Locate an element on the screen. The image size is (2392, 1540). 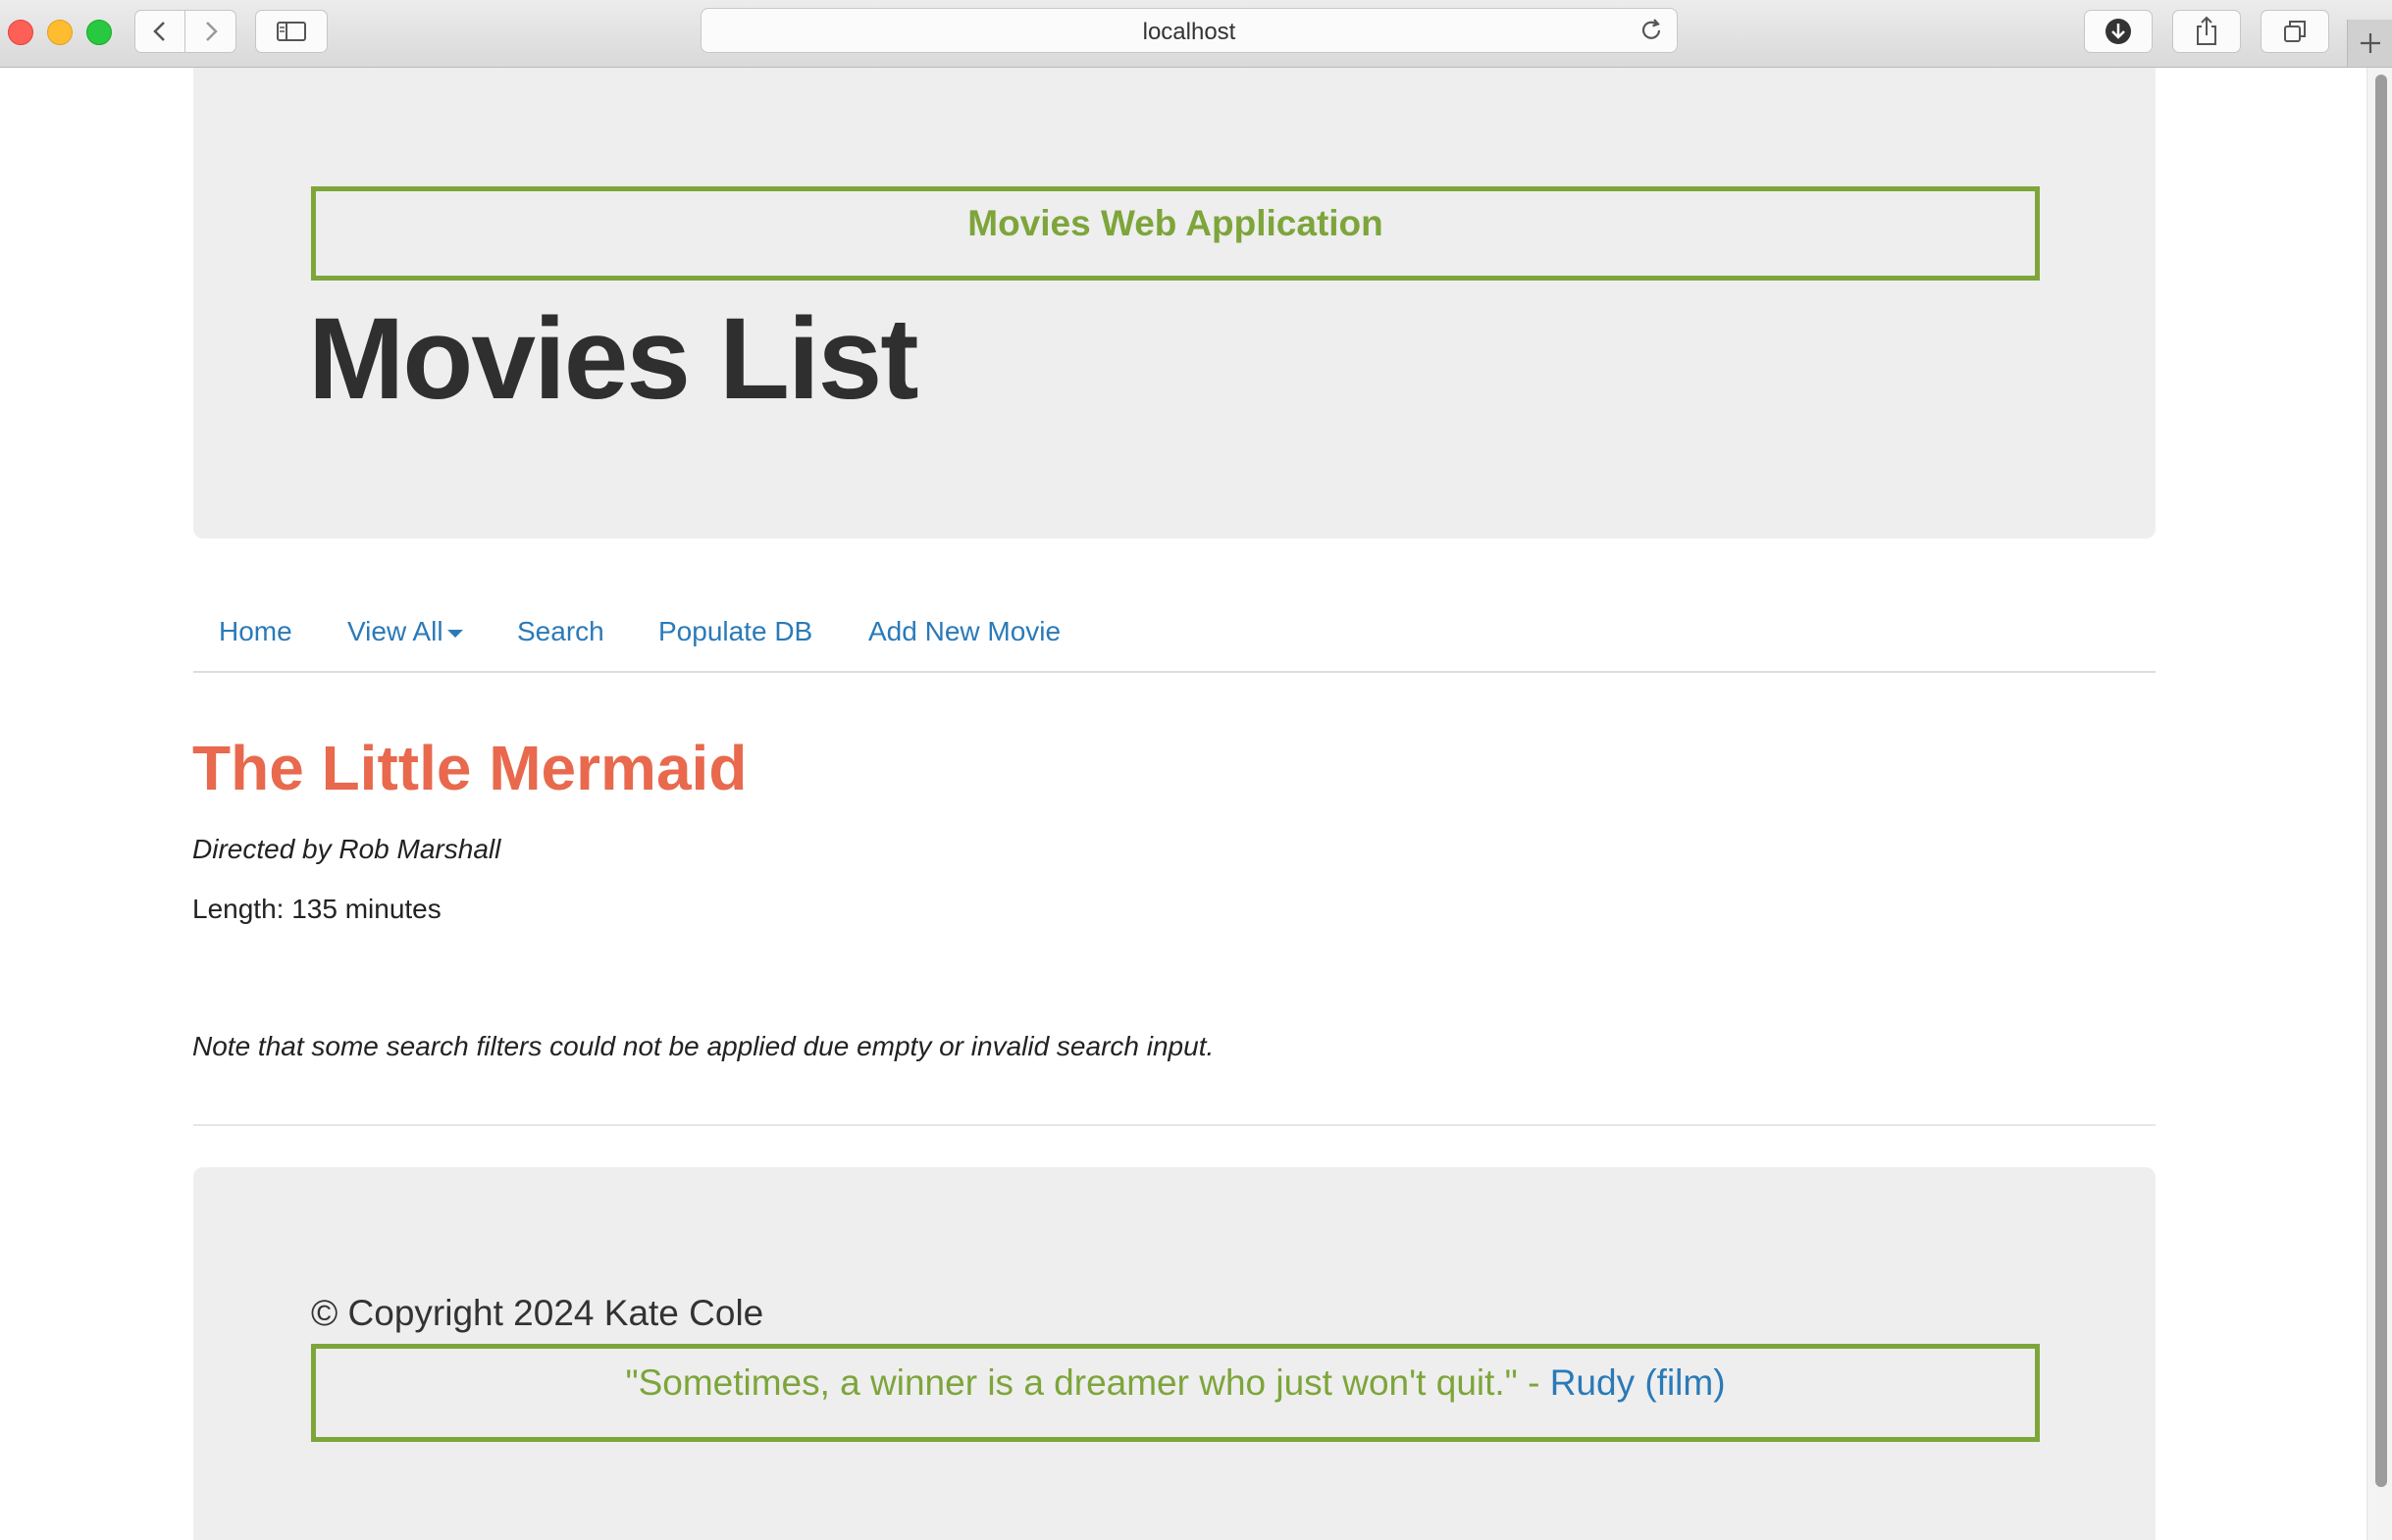
movie-length: Length: 135 minutes is located at coordinates (317, 909).